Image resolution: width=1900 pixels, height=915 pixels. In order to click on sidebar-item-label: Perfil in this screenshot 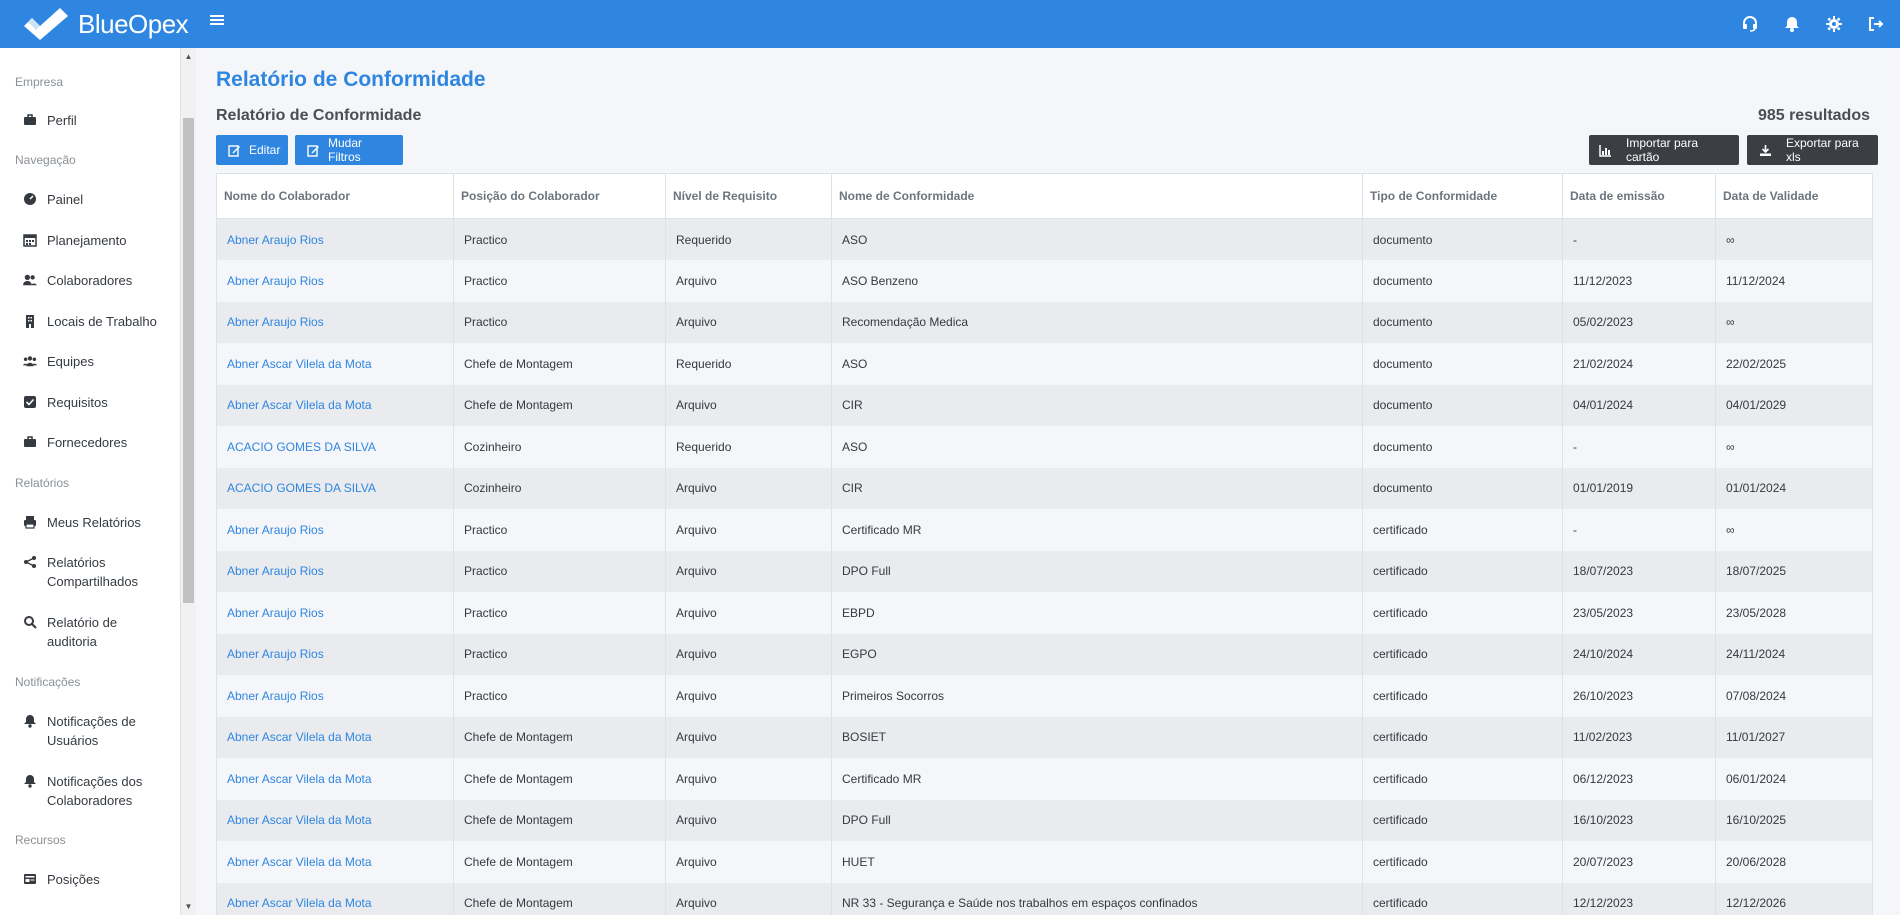, I will do `click(62, 120)`.